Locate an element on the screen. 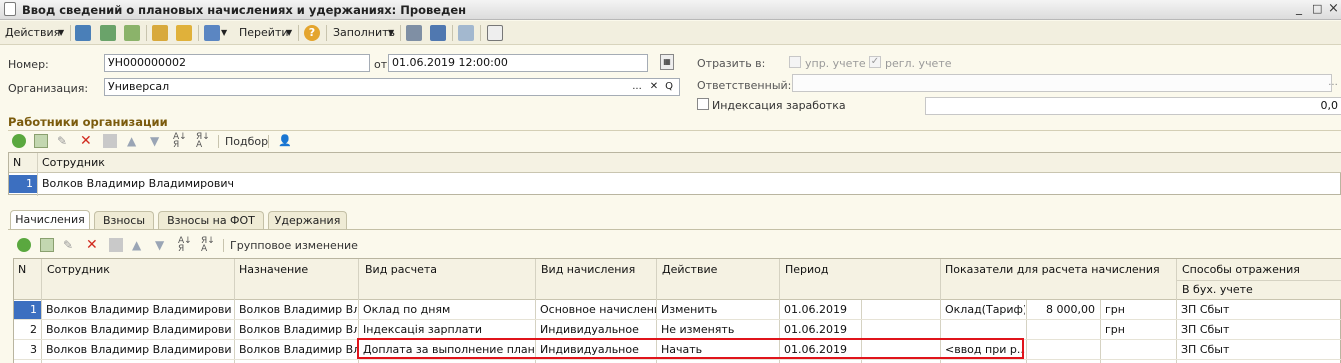 Image resolution: width=1341 pixels, height=363 pixels. row-indicator-value: 8 000,00 is located at coordinates (1062, 310).